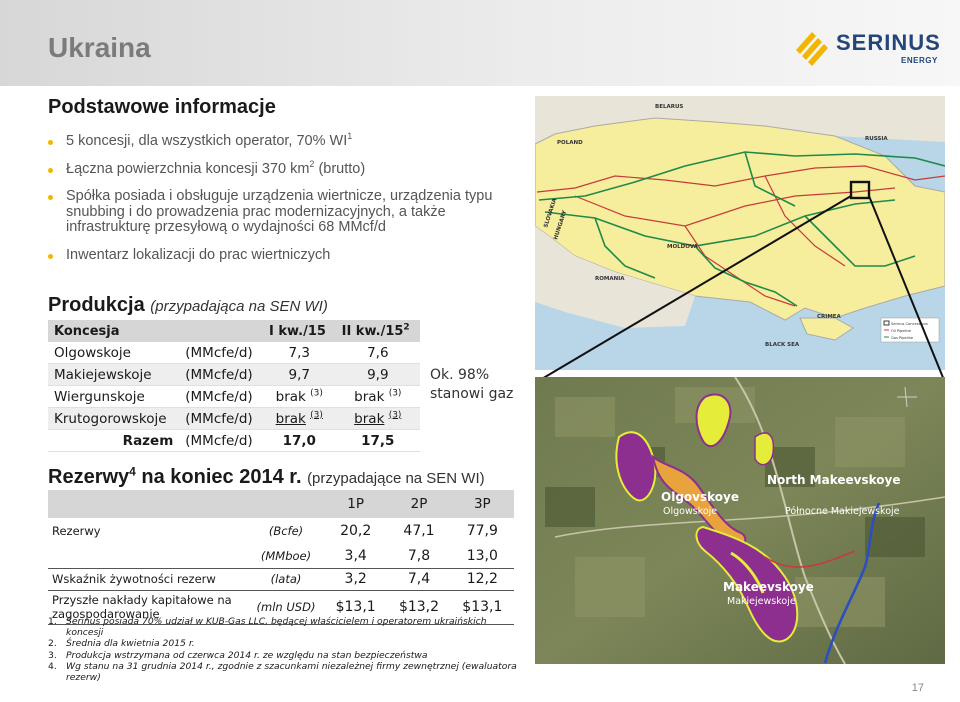 This screenshot has width=960, height=702. What do you see at coordinates (121, 644) in the screenshot?
I see `footnote: 2. Średnia dla kwietnia 2015 r.` at bounding box center [121, 644].